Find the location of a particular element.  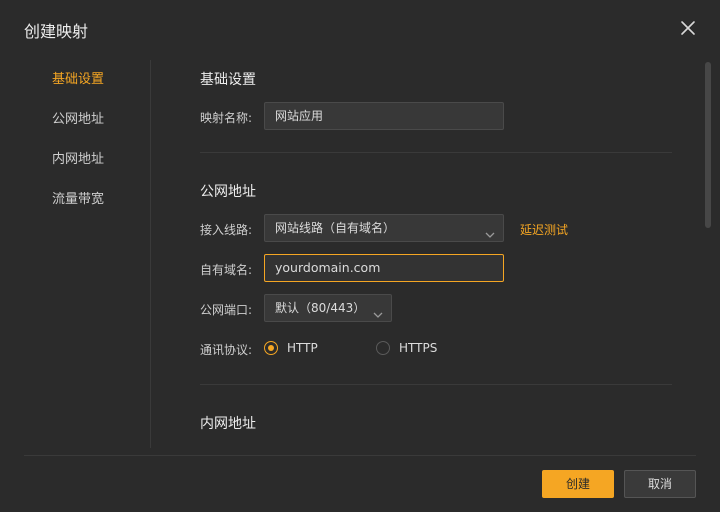

sidebar-item-basic-settings: 基础设置 is located at coordinates (78, 77).